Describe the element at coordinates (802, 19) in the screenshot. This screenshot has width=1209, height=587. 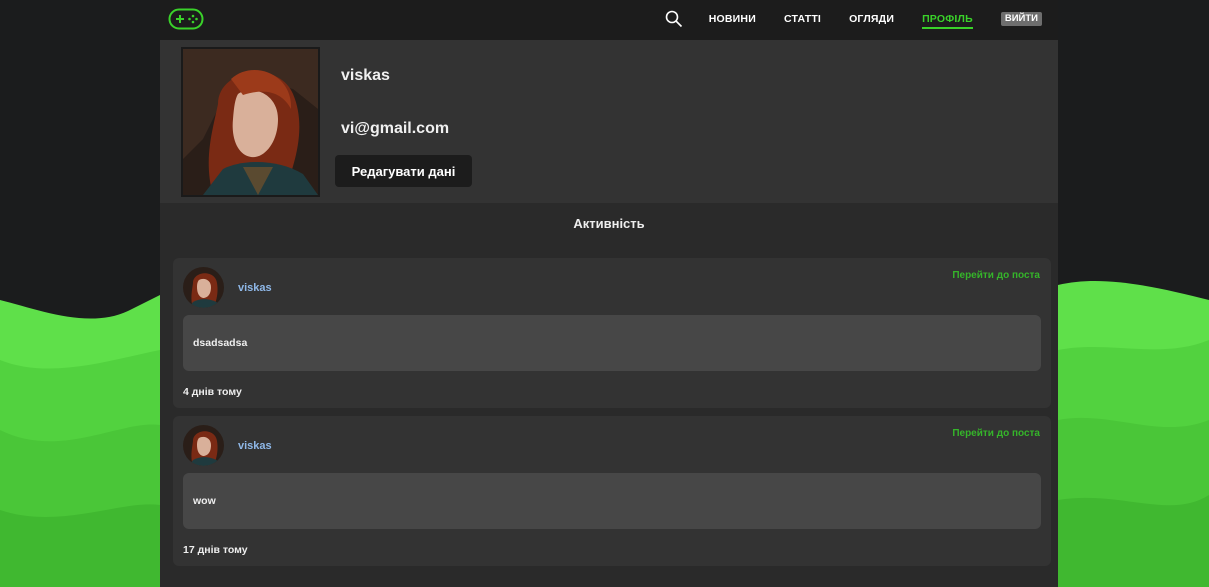
I see `nav-link-articles: СТАТТІ` at that location.